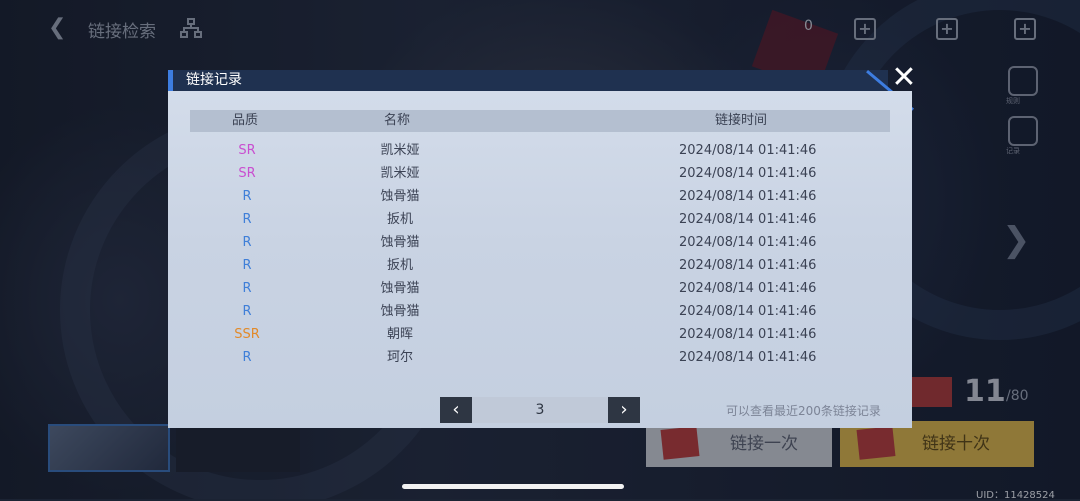 The width and height of the screenshot is (1080, 501). What do you see at coordinates (540, 334) in the screenshot?
I see `table-row: SSR 朝晖 2024/08/14 01:41:46` at bounding box center [540, 334].